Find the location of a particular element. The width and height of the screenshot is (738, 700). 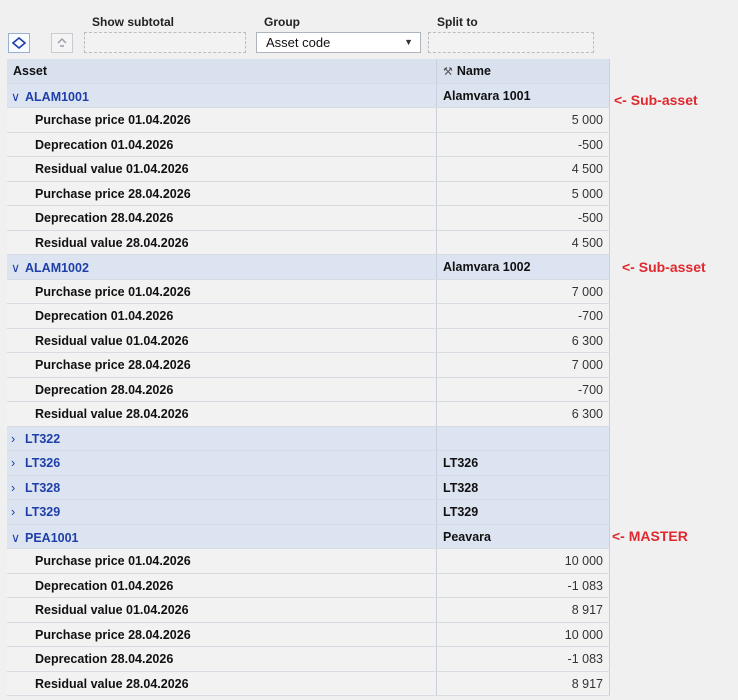

detail-row: Purchase price 28.04.2026 10 000 is located at coordinates (308, 634).